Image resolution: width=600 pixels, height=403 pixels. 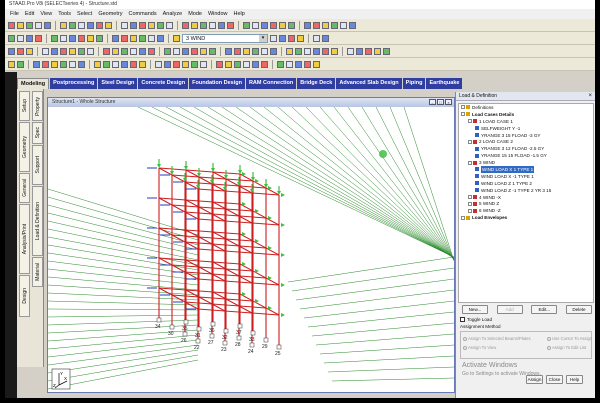 What do you see at coordinates (526, 128) in the screenshot?
I see `tree-node: SELFWEIGHT Y -1` at bounding box center [526, 128].